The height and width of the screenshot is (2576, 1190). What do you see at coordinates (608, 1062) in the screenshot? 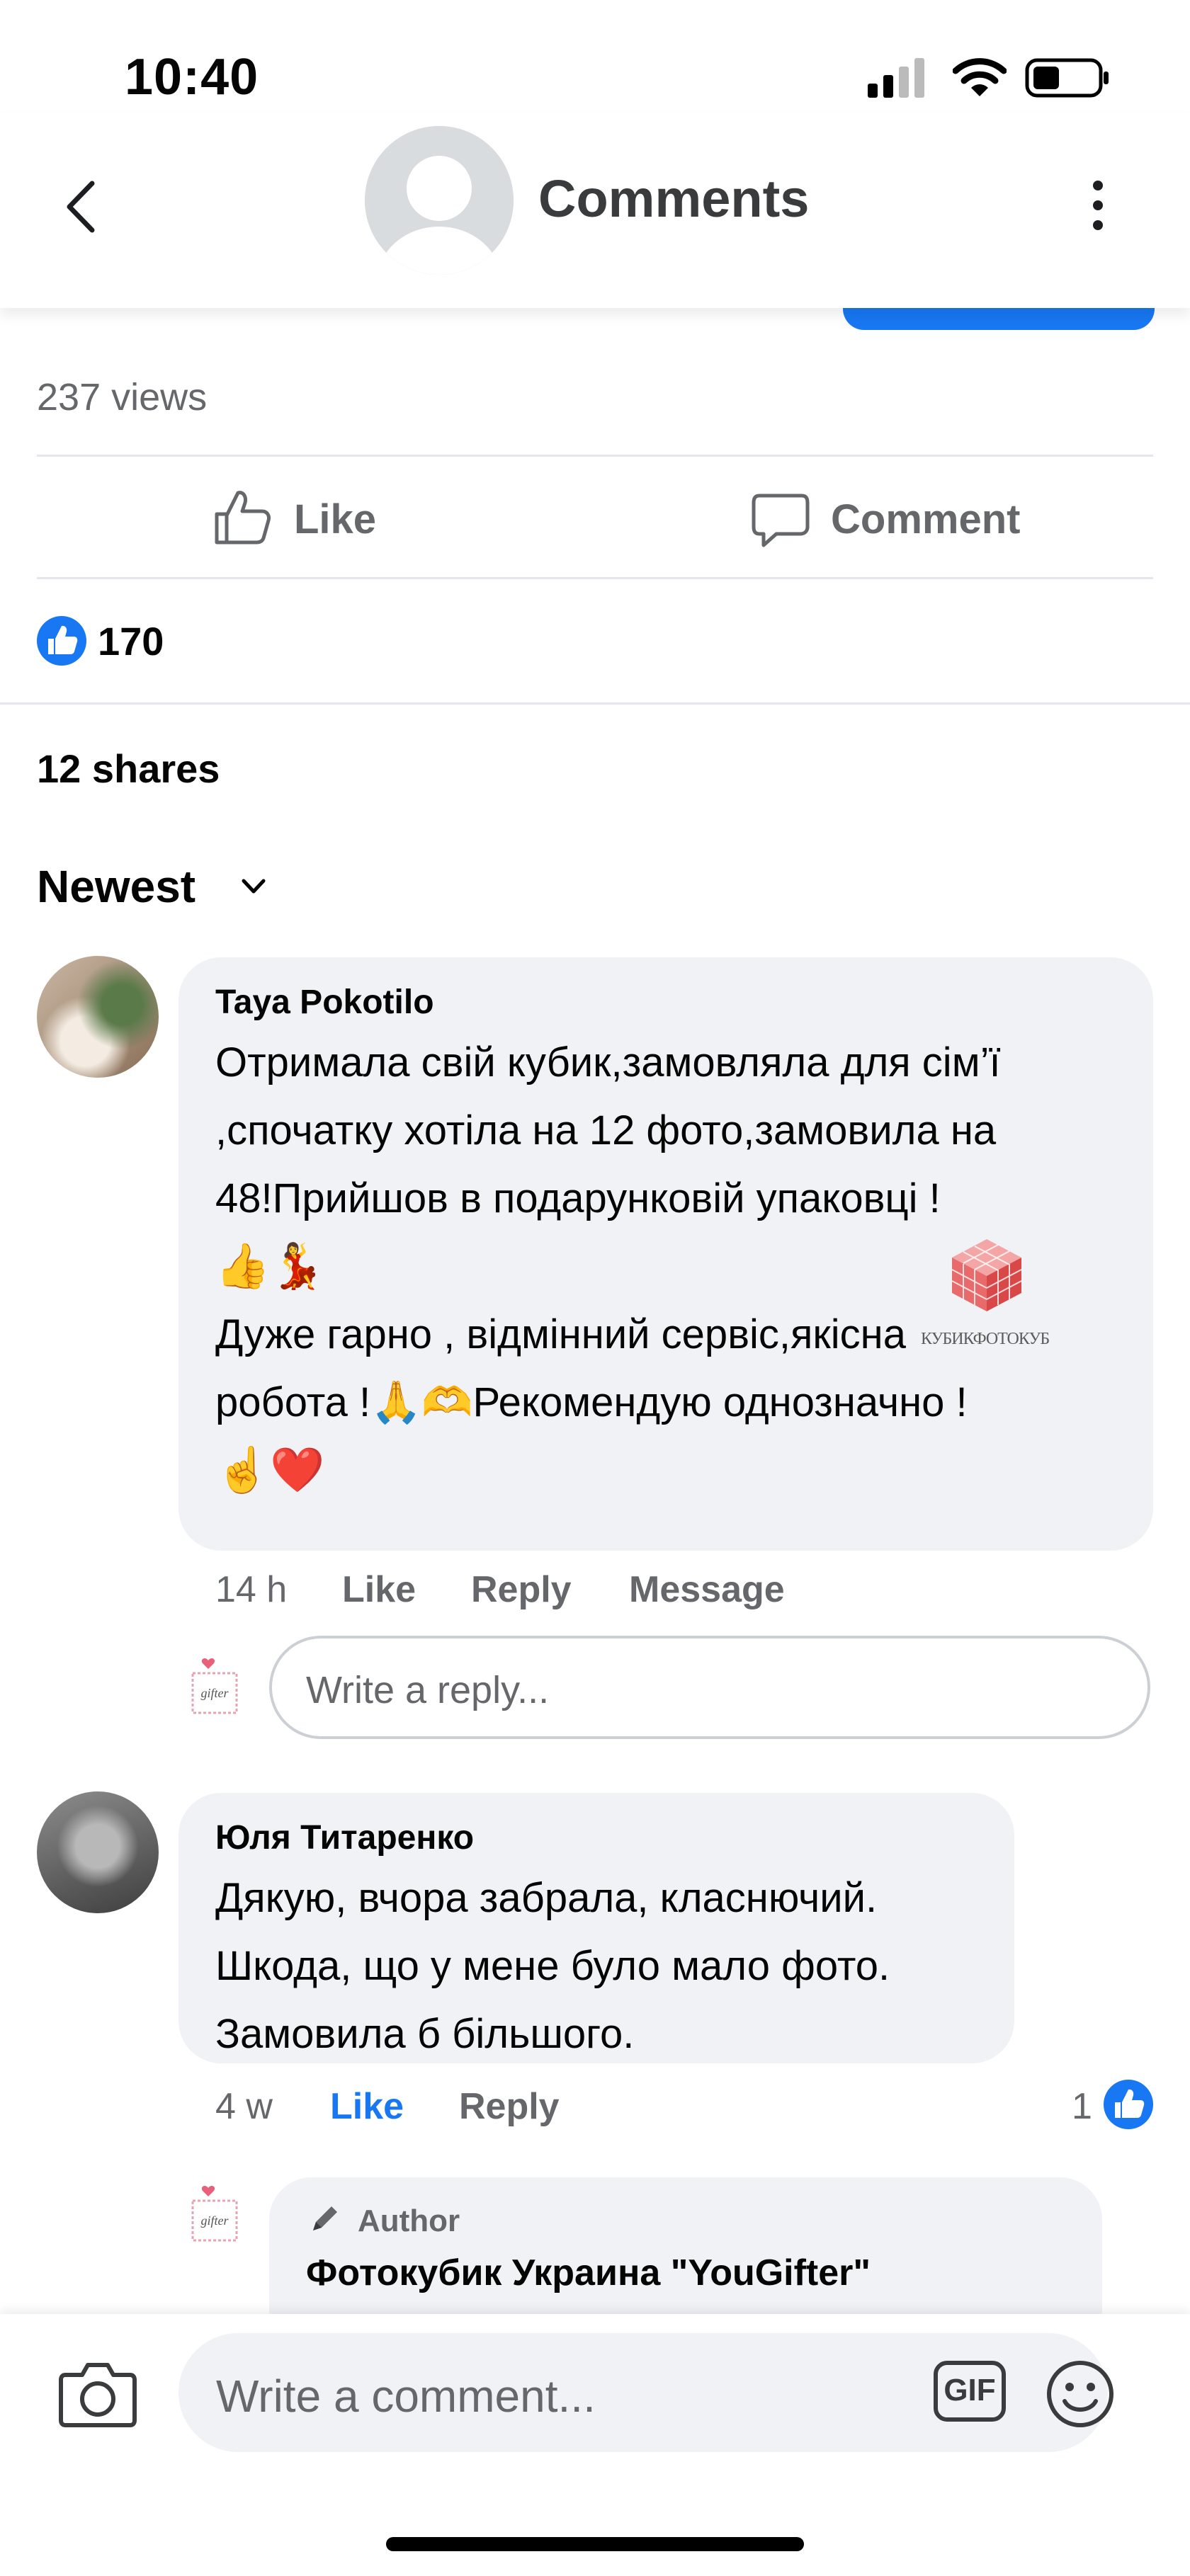
I see `comment-line: Отримала свій кубик,замовляла для сім’ї` at bounding box center [608, 1062].